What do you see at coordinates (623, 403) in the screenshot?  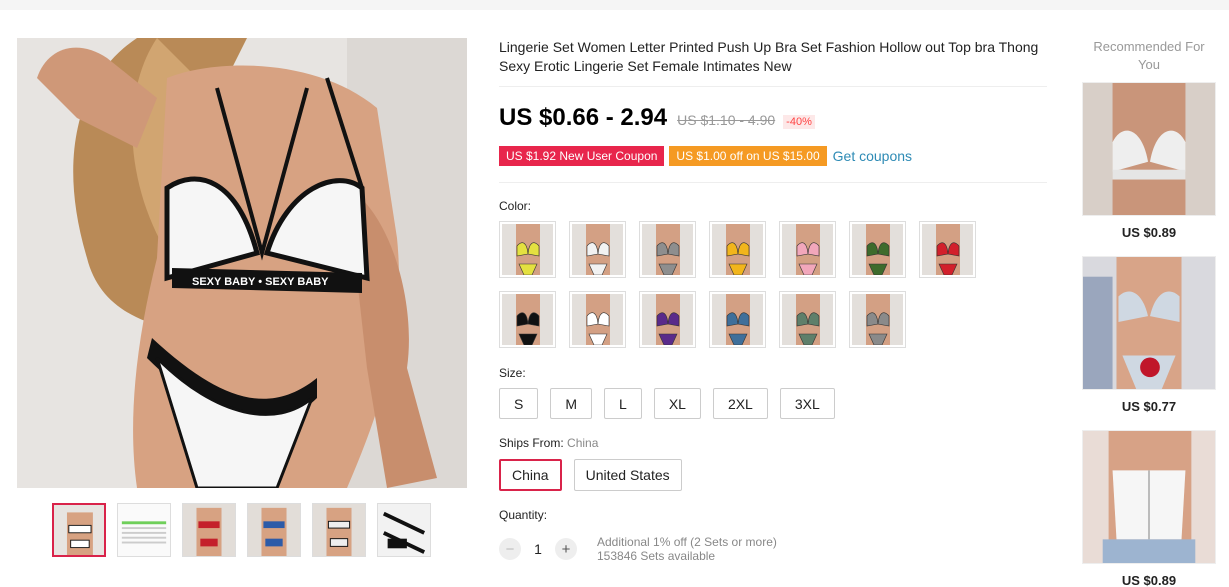 I see `size-option-l: L` at bounding box center [623, 403].